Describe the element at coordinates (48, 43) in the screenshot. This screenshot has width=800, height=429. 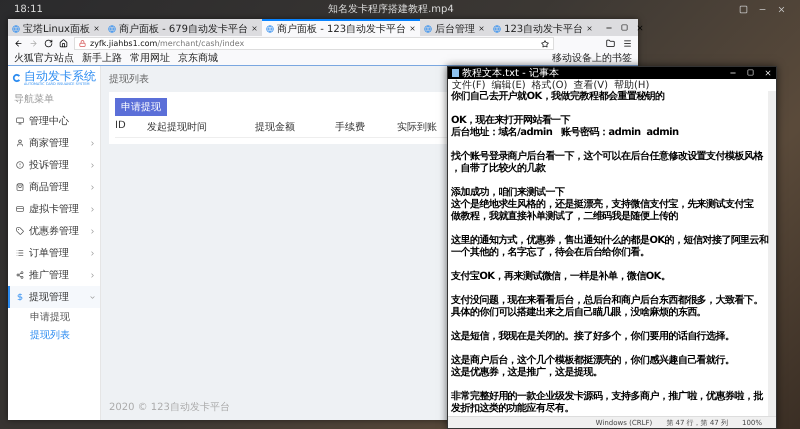
I see `reload-icon` at that location.